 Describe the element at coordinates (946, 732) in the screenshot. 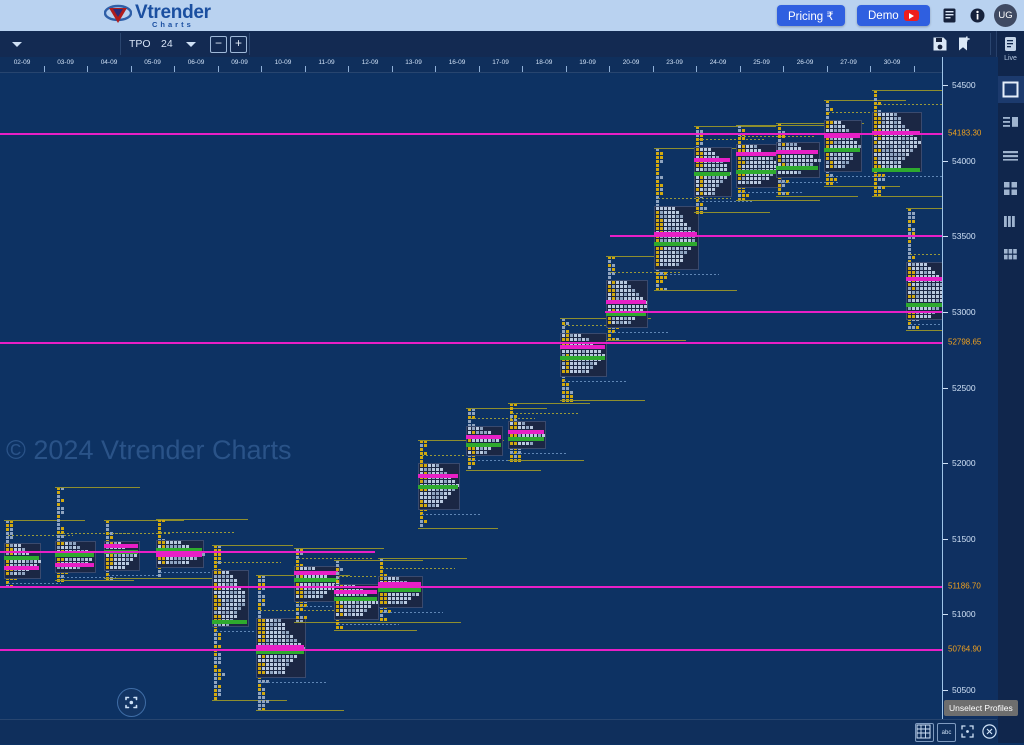

I see `abc-toggle-button: abc` at that location.